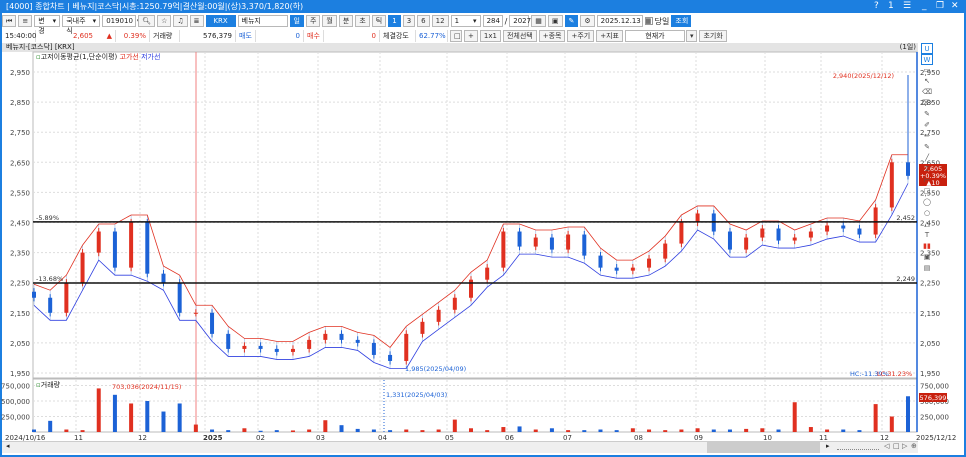 The width and height of the screenshot is (966, 457). I want to click on hline-icon: ⊢, so click(927, 180).